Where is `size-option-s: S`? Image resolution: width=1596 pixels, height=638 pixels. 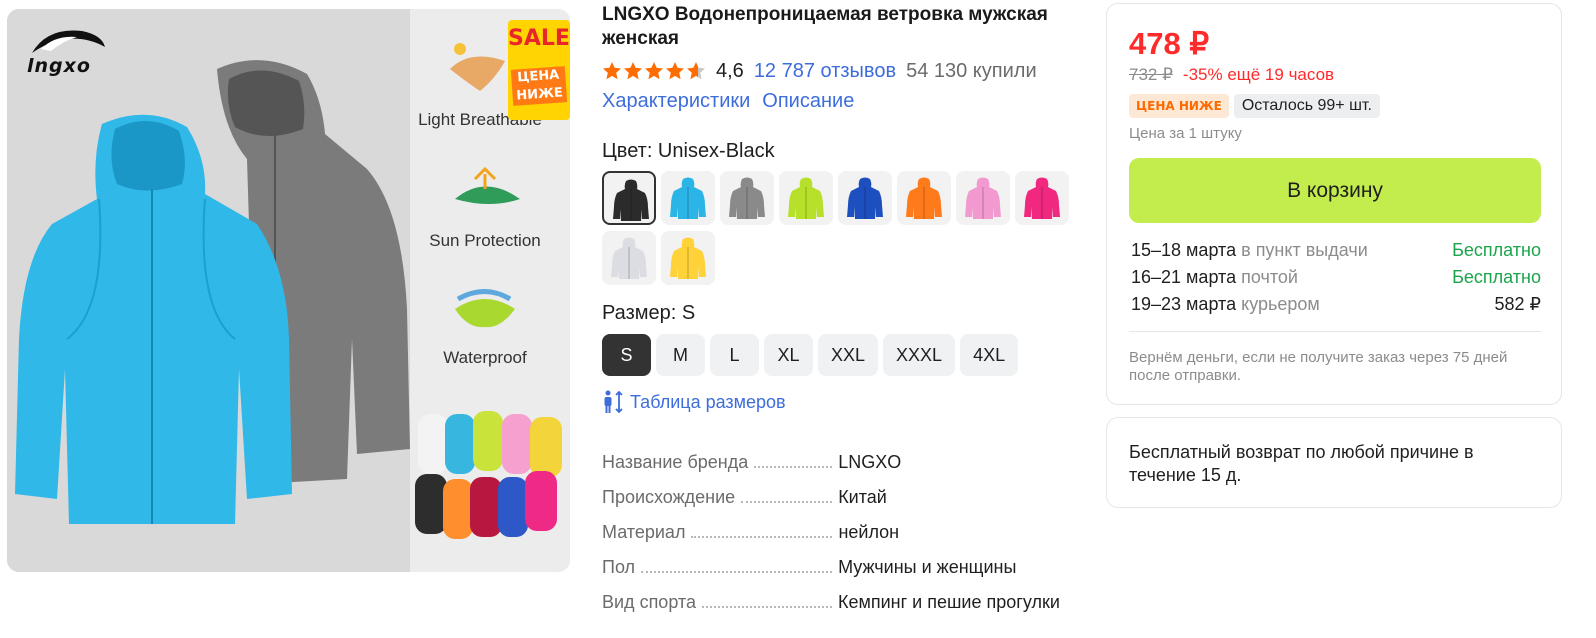 size-option-s: S is located at coordinates (626, 355).